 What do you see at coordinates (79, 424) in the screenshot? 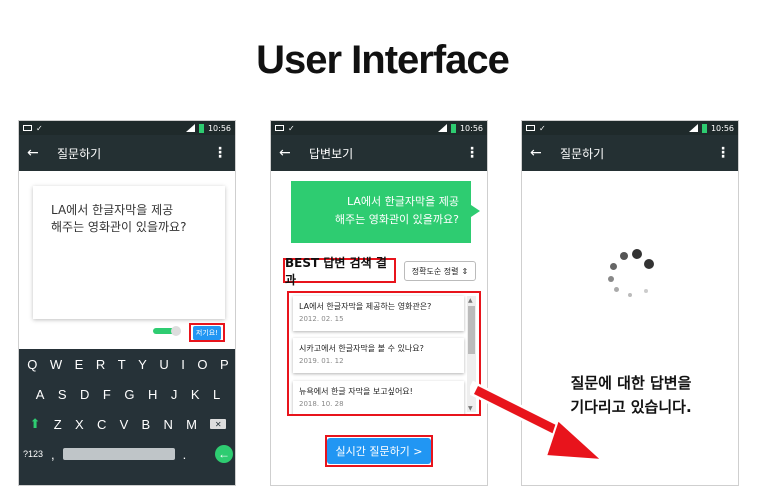
I see `key: X` at bounding box center [79, 424].